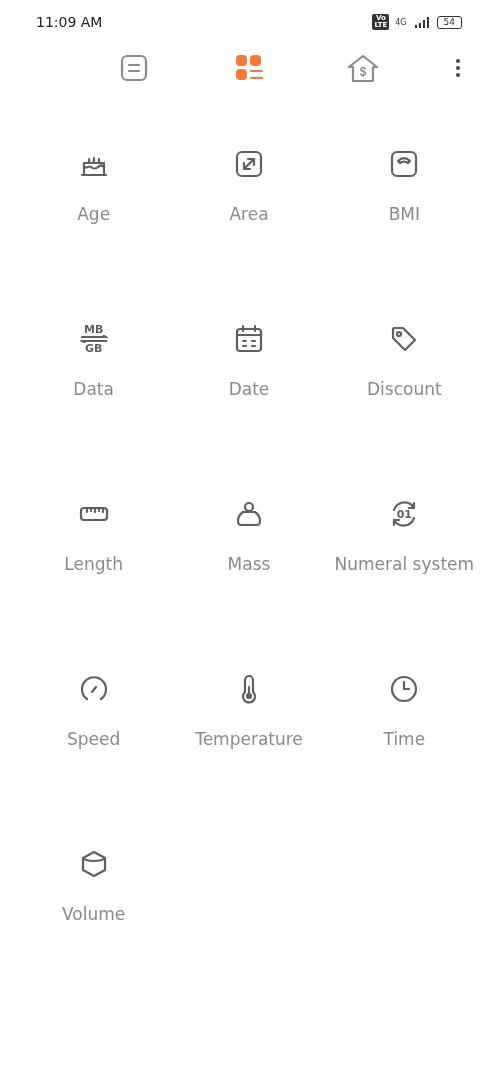 The image size is (498, 1080). I want to click on resize-icon, so click(249, 164).